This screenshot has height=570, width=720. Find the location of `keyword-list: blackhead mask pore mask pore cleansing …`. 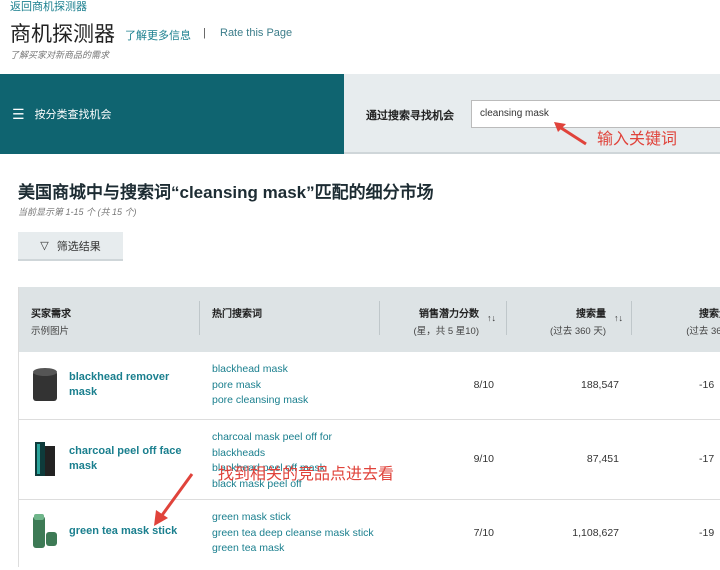

keyword-list: blackhead mask pore mask pore cleansing … is located at coordinates (299, 385).